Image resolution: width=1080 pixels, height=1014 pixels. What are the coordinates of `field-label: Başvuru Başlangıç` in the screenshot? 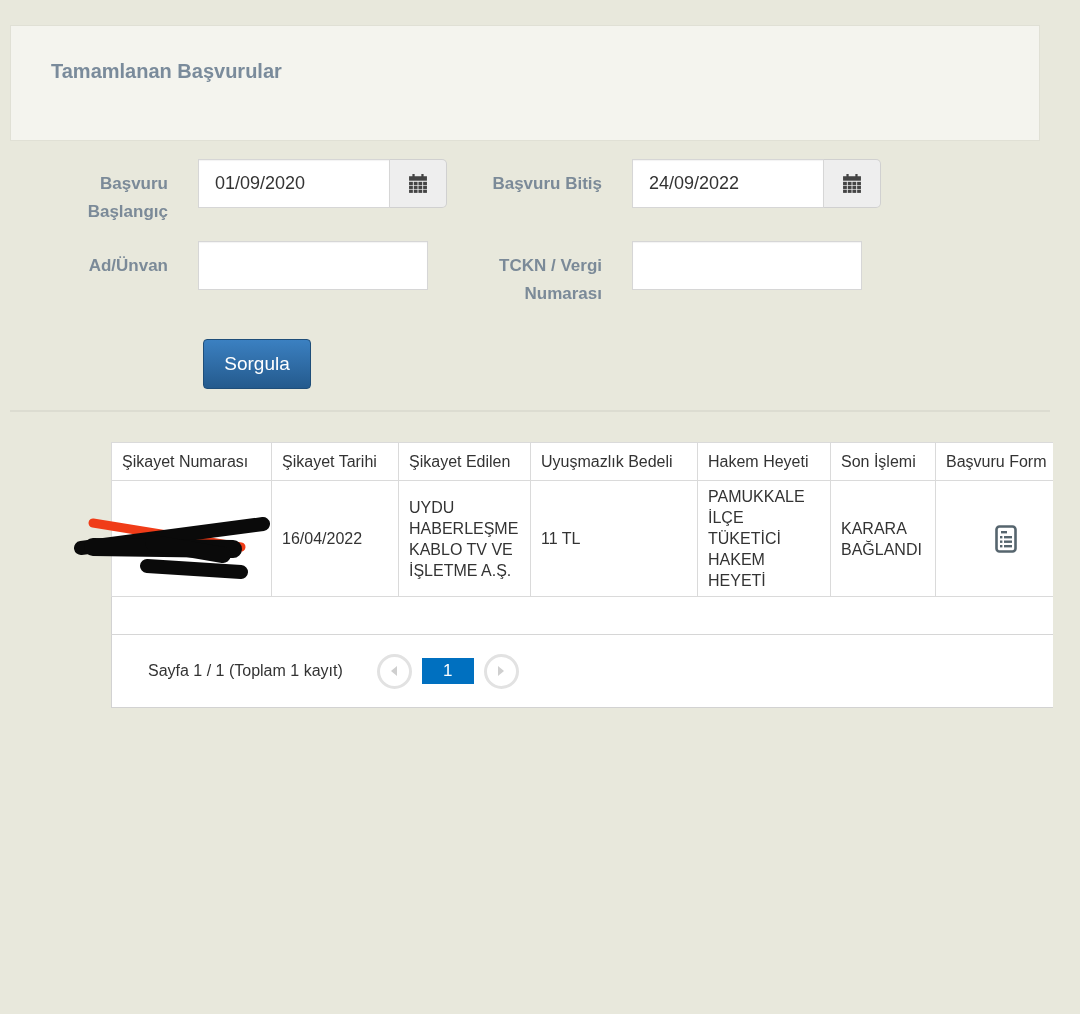 It's located at (127, 198).